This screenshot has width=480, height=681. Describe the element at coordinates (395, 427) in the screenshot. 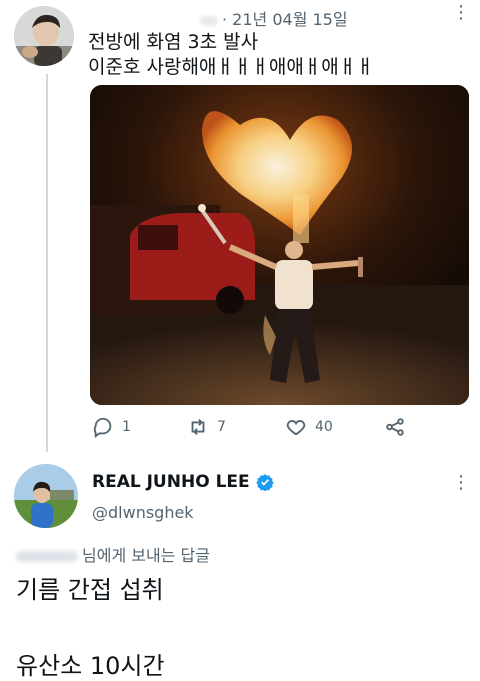

I see `share-icon` at that location.